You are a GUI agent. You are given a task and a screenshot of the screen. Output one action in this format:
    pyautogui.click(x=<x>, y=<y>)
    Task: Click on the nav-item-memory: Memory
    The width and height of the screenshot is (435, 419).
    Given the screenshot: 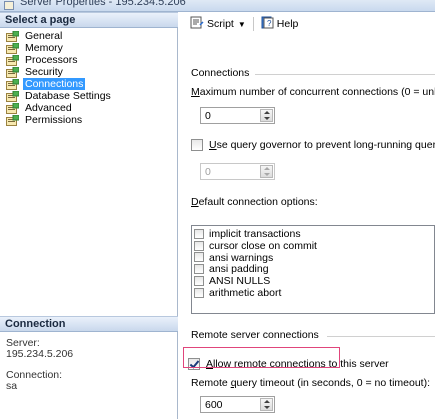 What is the action you would take?
    pyautogui.click(x=91, y=48)
    